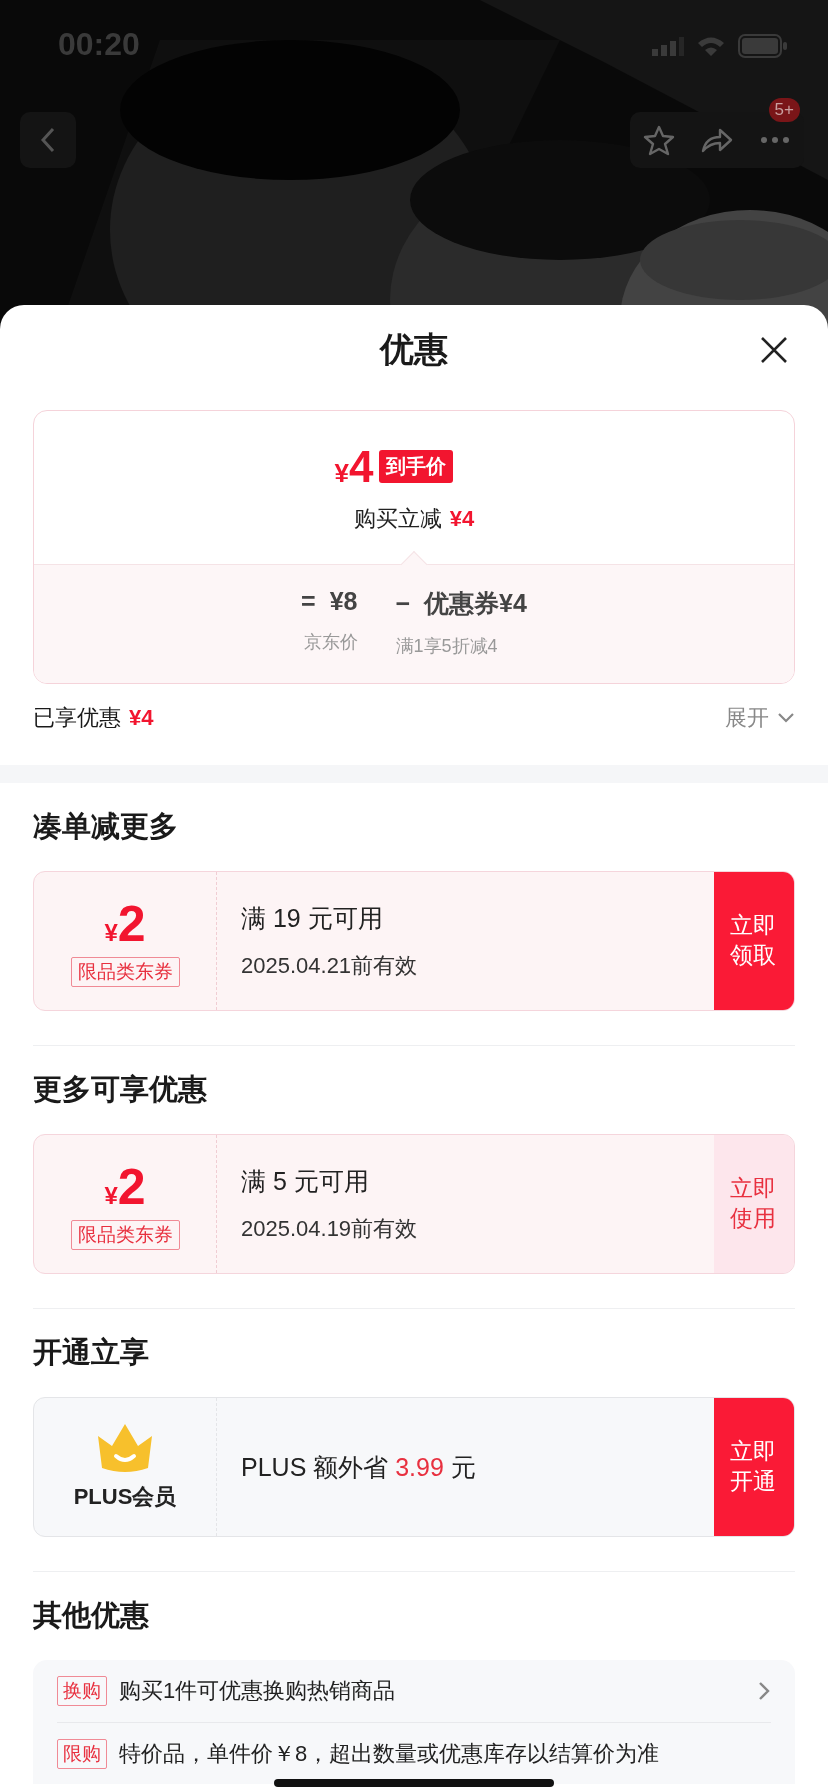  What do you see at coordinates (354, 466) in the screenshot?
I see `final-price: ¥4` at bounding box center [354, 466].